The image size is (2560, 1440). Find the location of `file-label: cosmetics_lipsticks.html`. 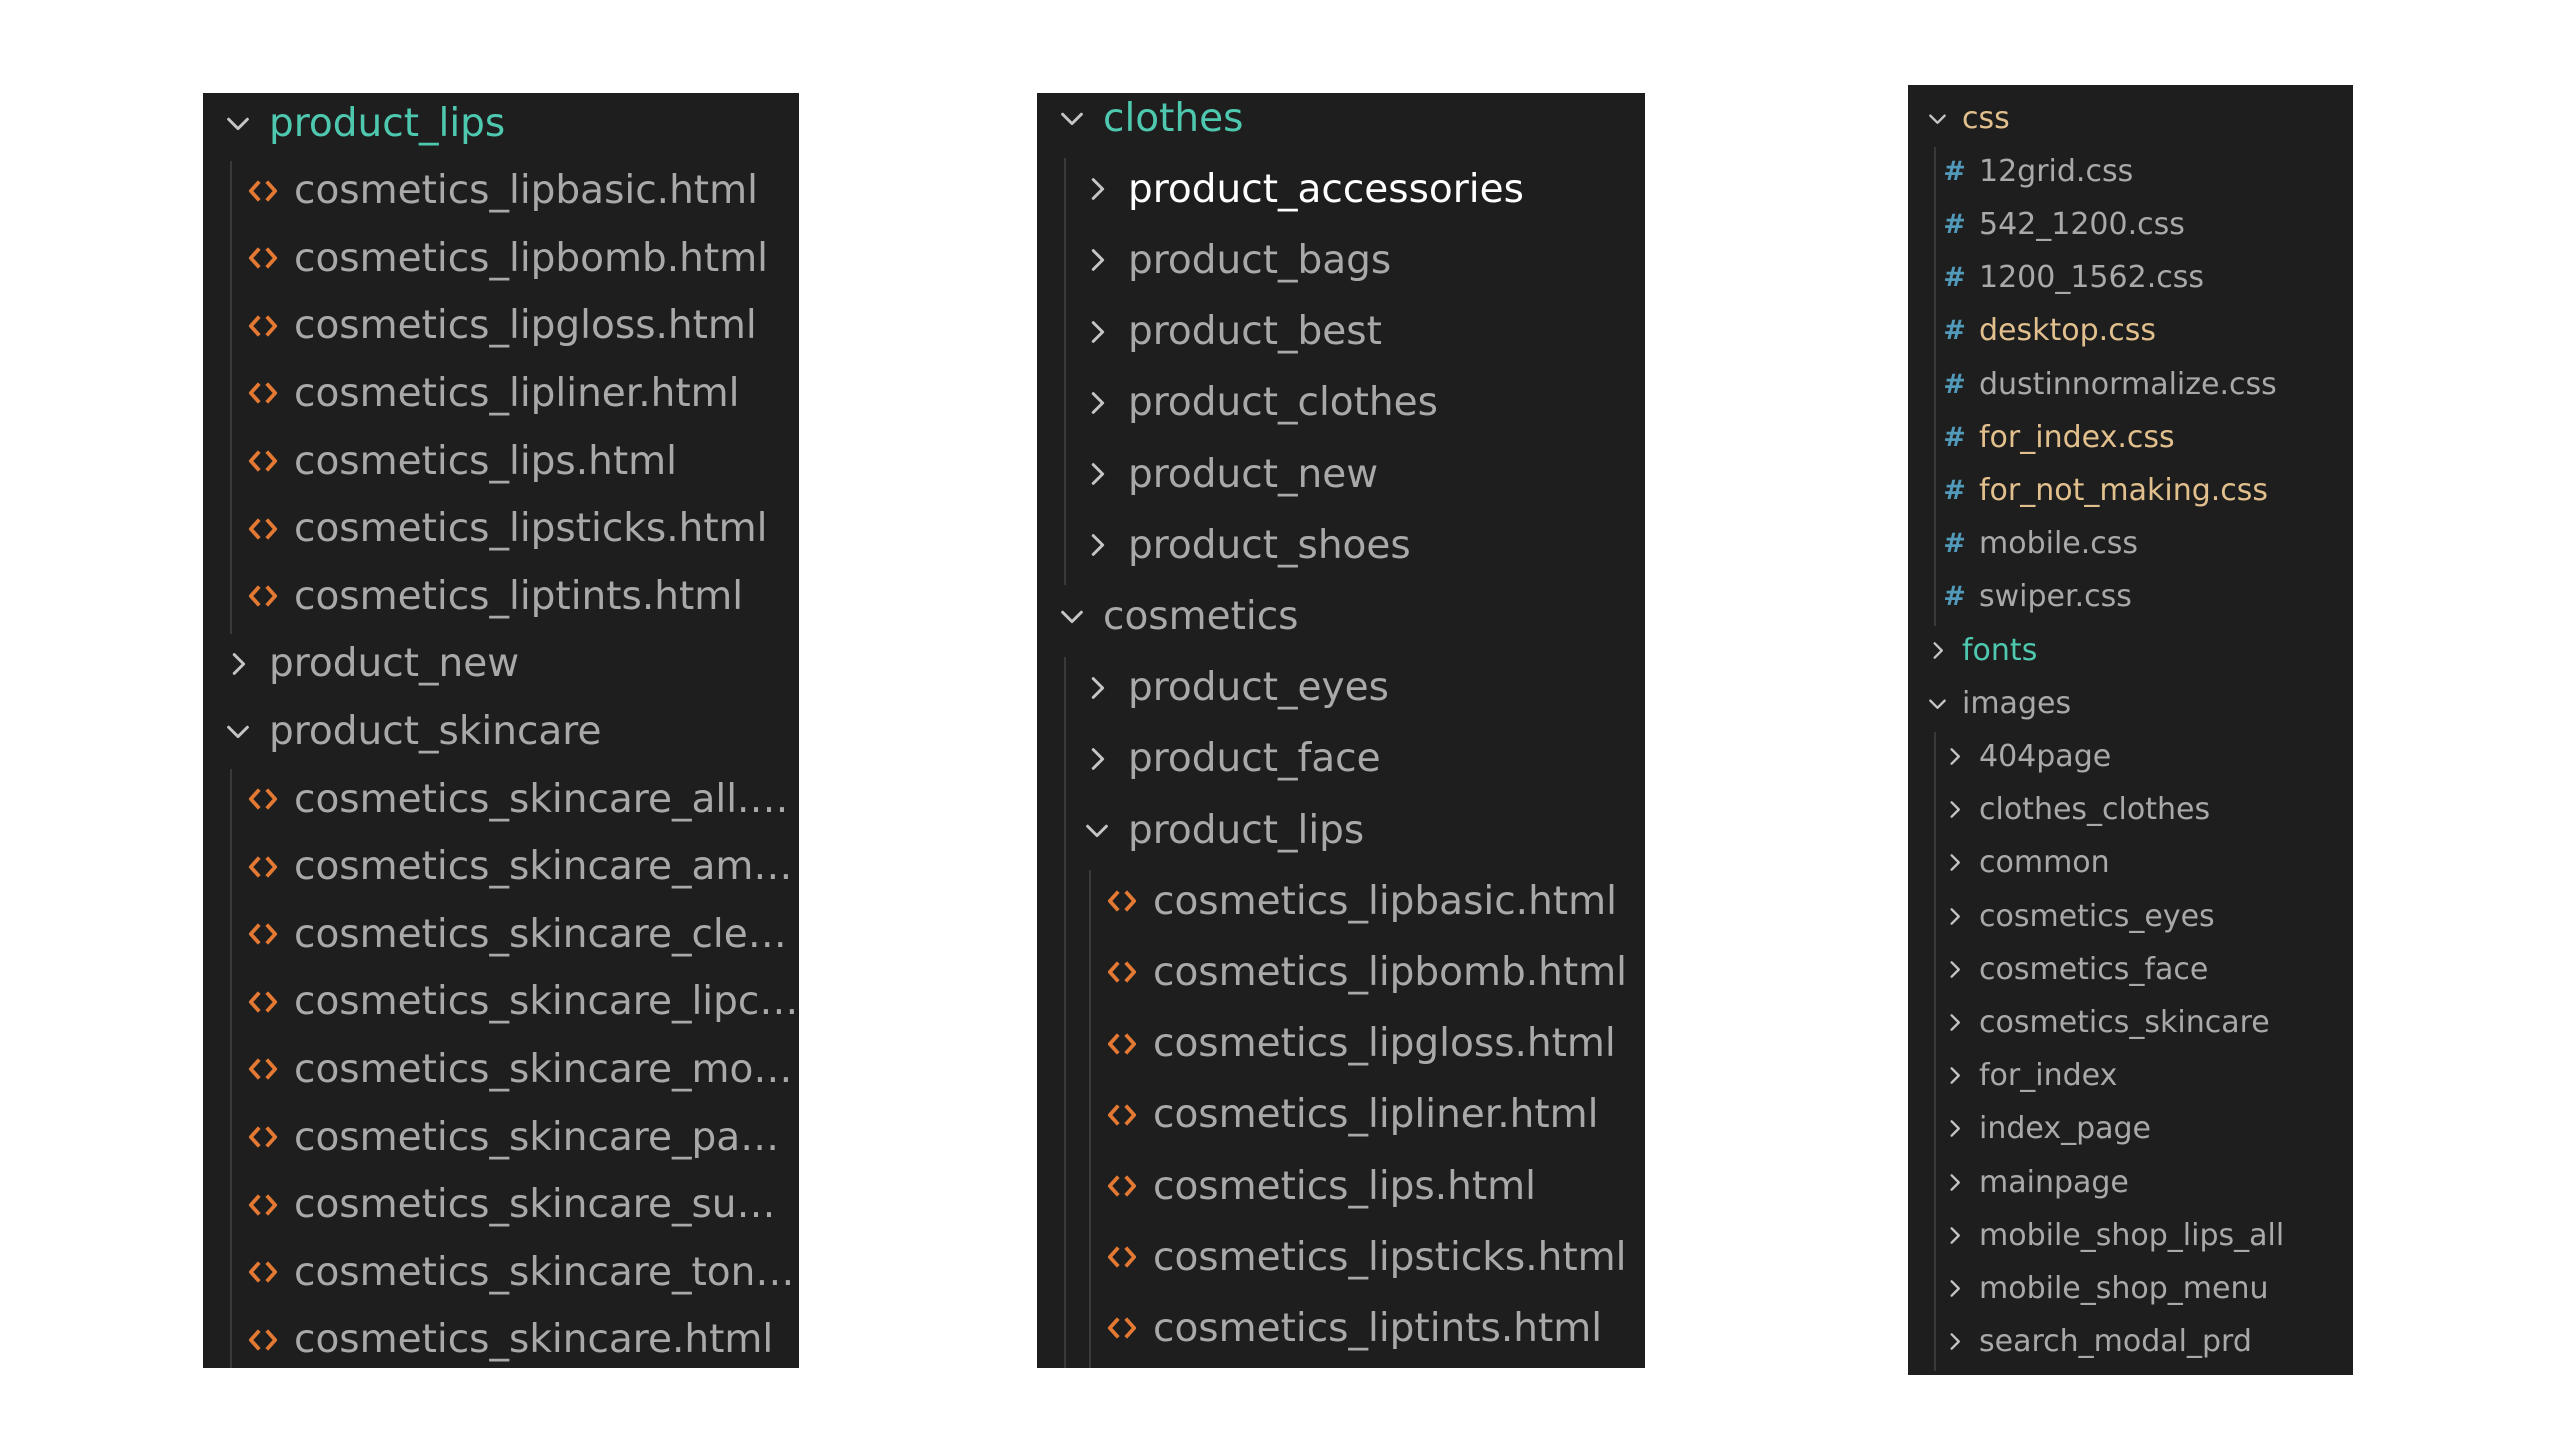

file-label: cosmetics_lipsticks.html is located at coordinates (1390, 1257).